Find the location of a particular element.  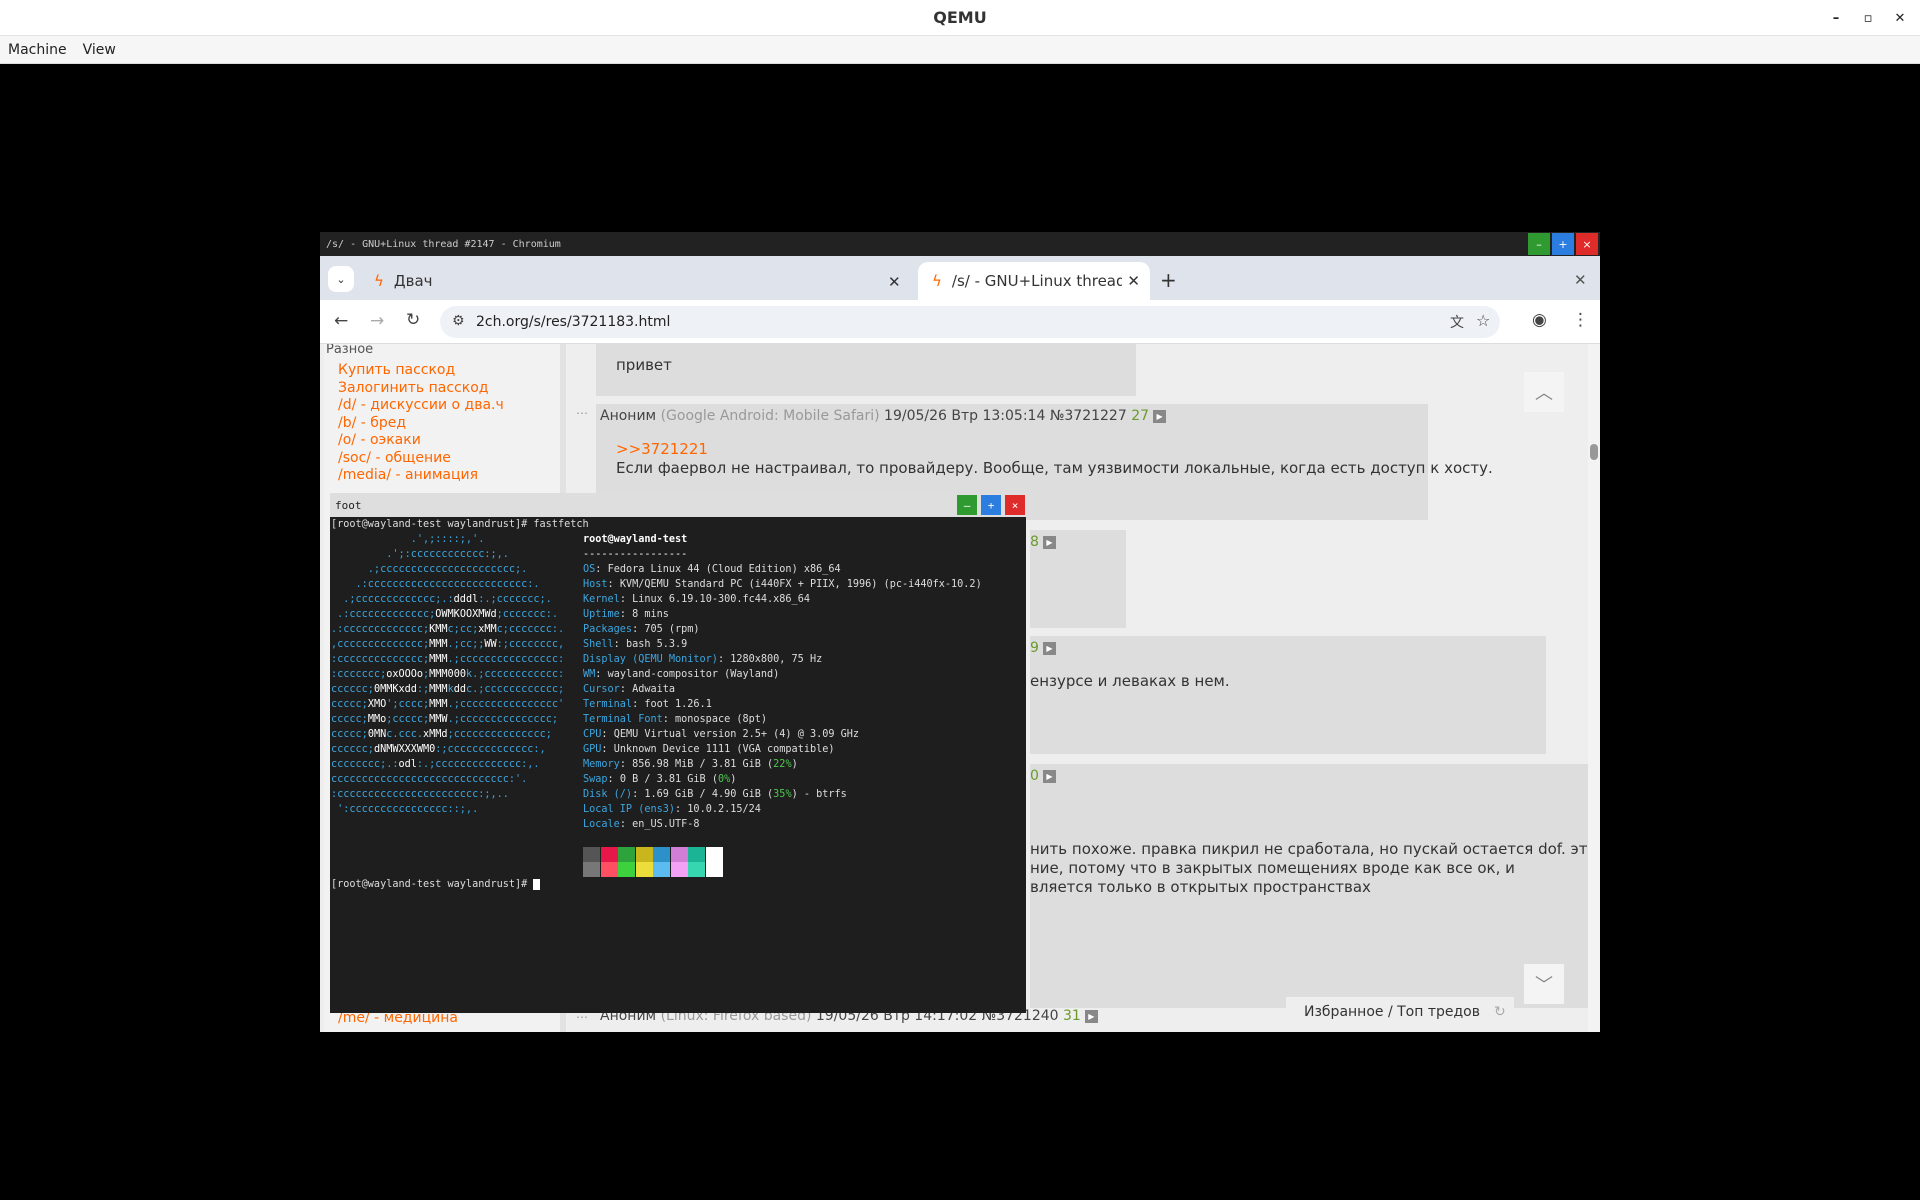

qemu-title: QEMU is located at coordinates (960, 17).